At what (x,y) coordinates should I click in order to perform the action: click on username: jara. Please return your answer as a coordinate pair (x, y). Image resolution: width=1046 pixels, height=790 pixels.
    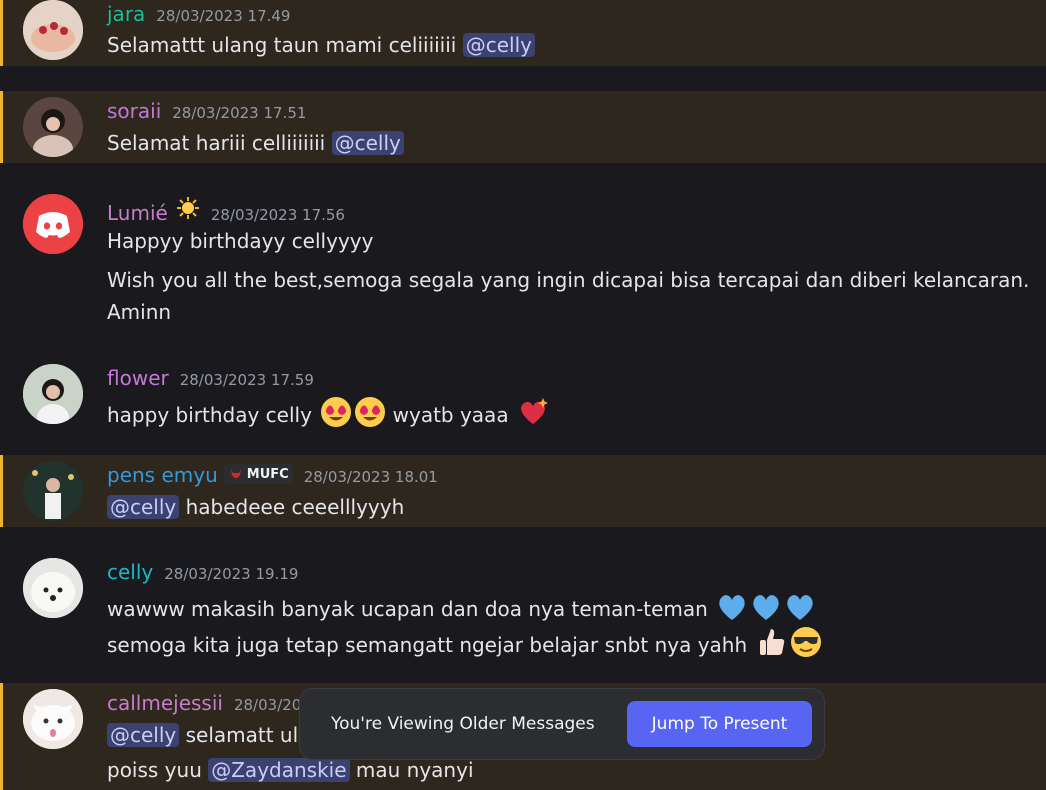
    Looking at the image, I should click on (126, 14).